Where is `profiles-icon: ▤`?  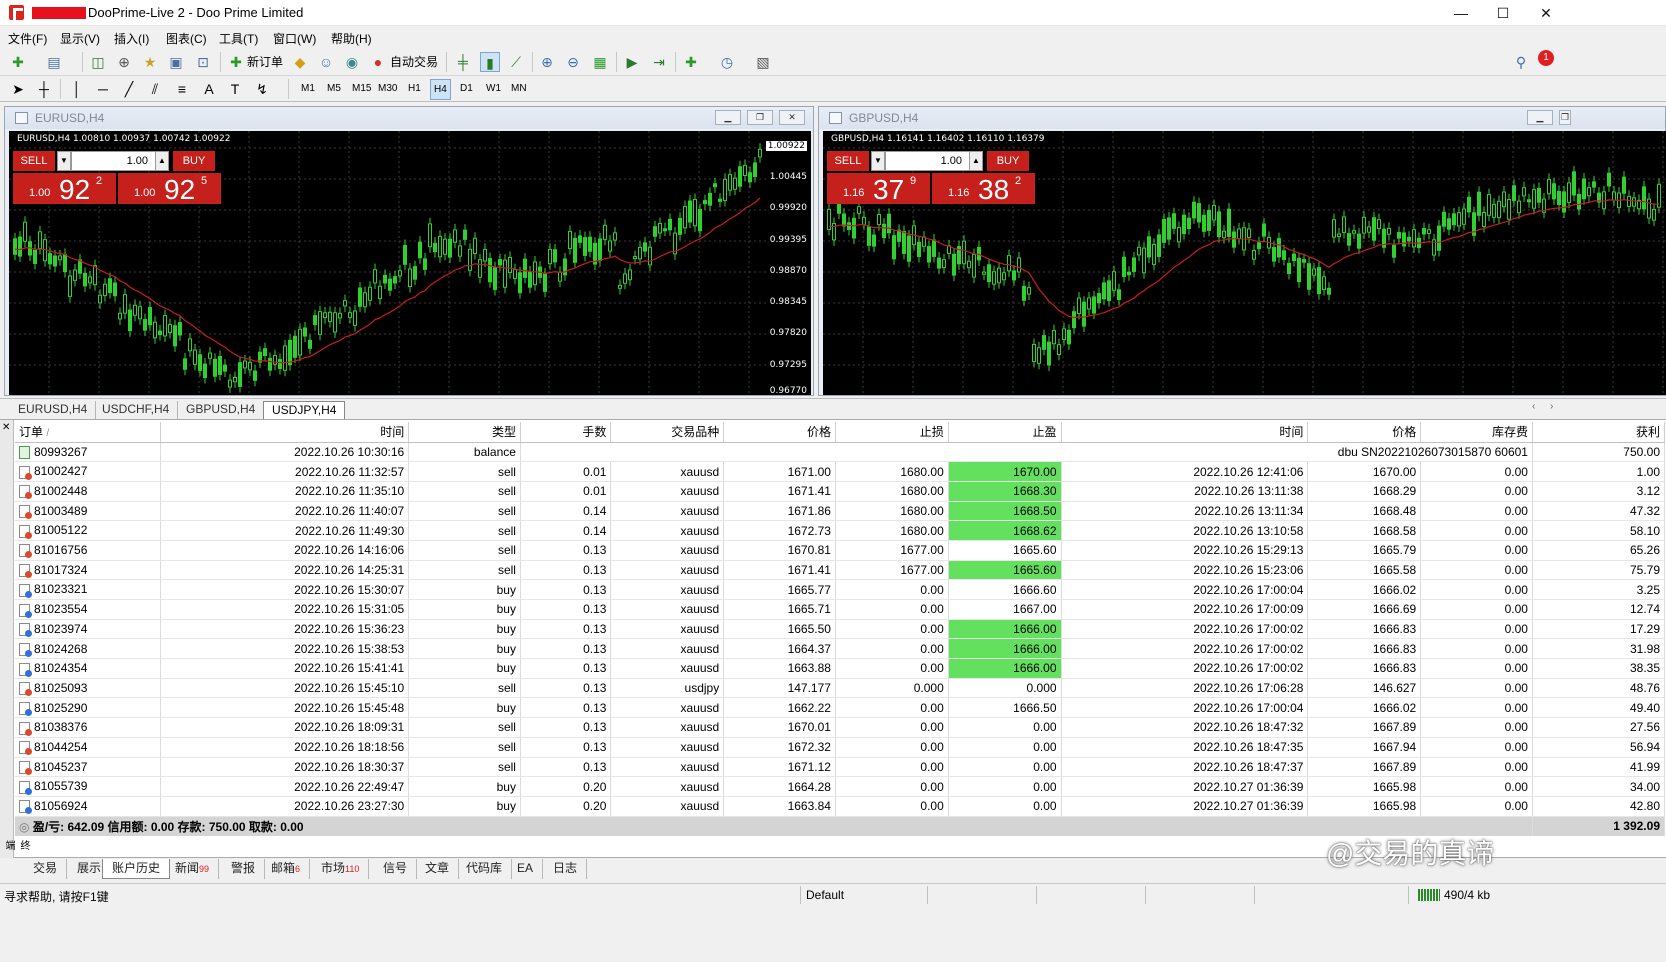
profiles-icon: ▤ is located at coordinates (54, 62).